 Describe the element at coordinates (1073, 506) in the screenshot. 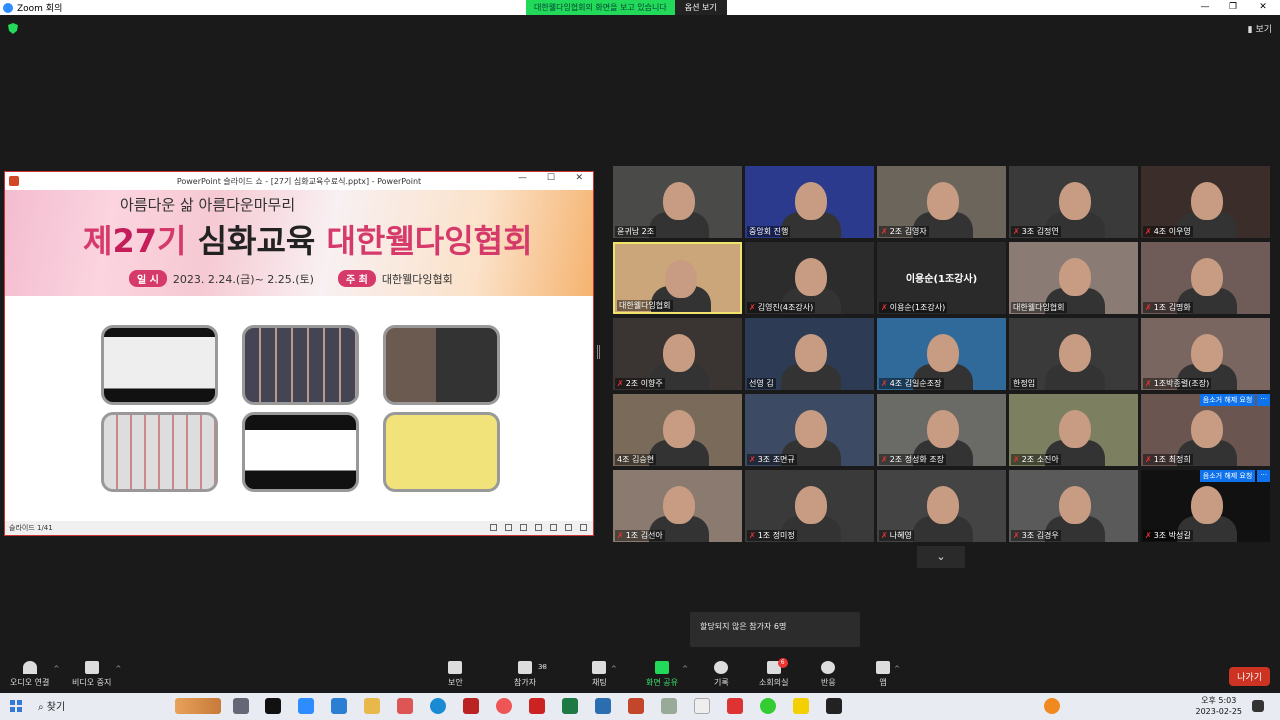

I see `participant-tile: ✗ 3조 김경우` at that location.